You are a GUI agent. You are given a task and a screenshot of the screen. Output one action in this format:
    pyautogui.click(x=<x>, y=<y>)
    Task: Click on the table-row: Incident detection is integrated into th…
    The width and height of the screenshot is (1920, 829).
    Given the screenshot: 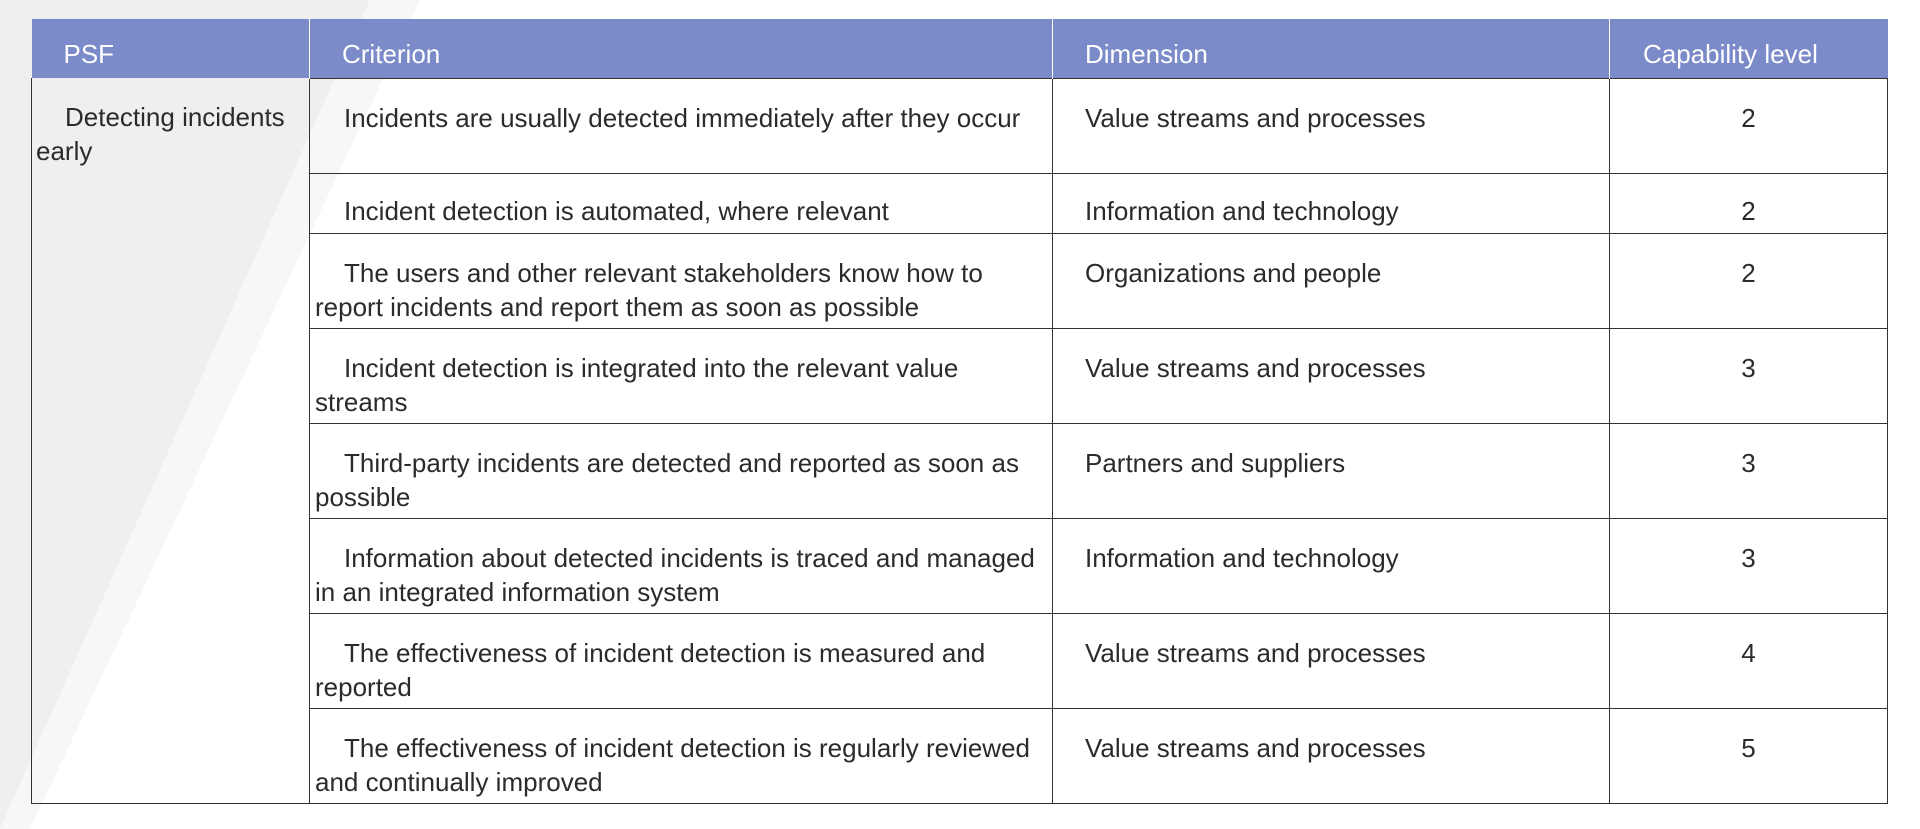 What is the action you would take?
    pyautogui.click(x=960, y=375)
    